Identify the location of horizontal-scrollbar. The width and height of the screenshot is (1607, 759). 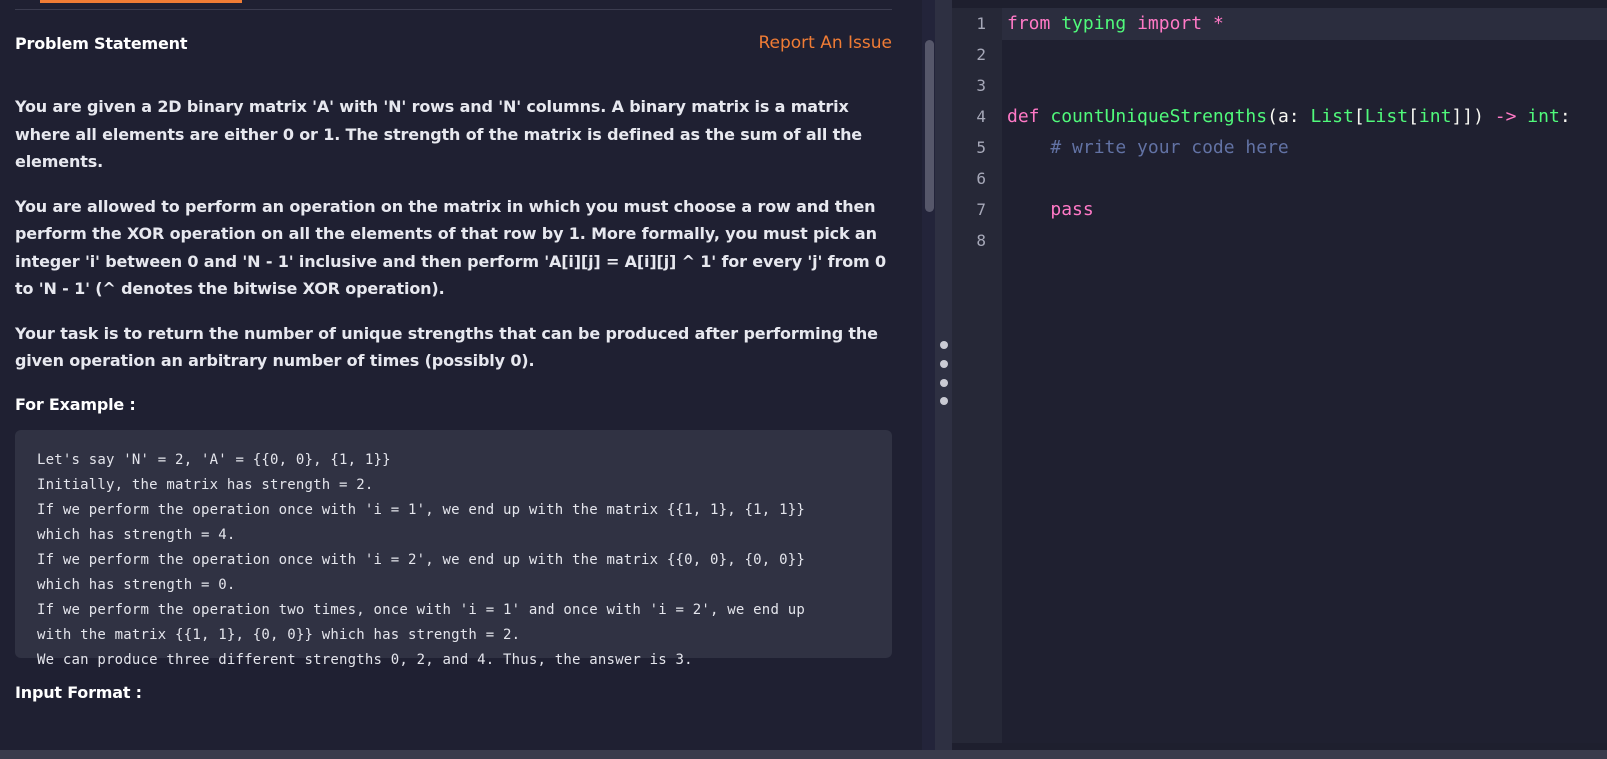
(803, 754).